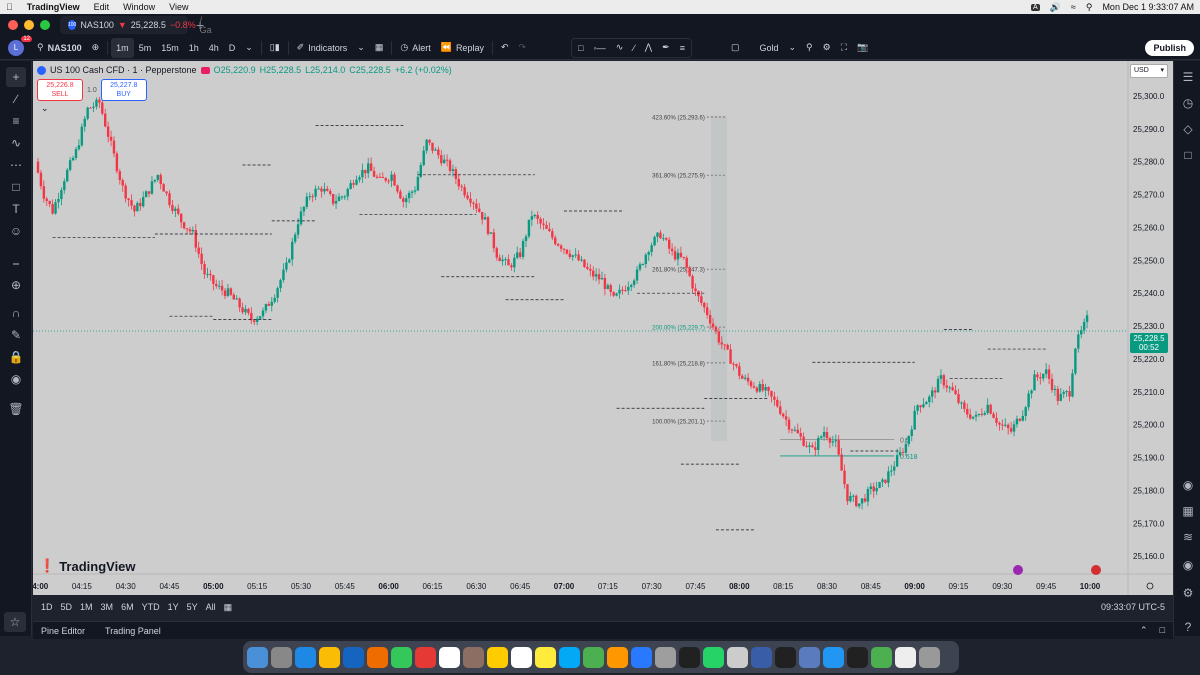 This screenshot has height=675, width=1200. Describe the element at coordinates (713, 657) in the screenshot. I see `dock-whatsapp-icon` at that location.